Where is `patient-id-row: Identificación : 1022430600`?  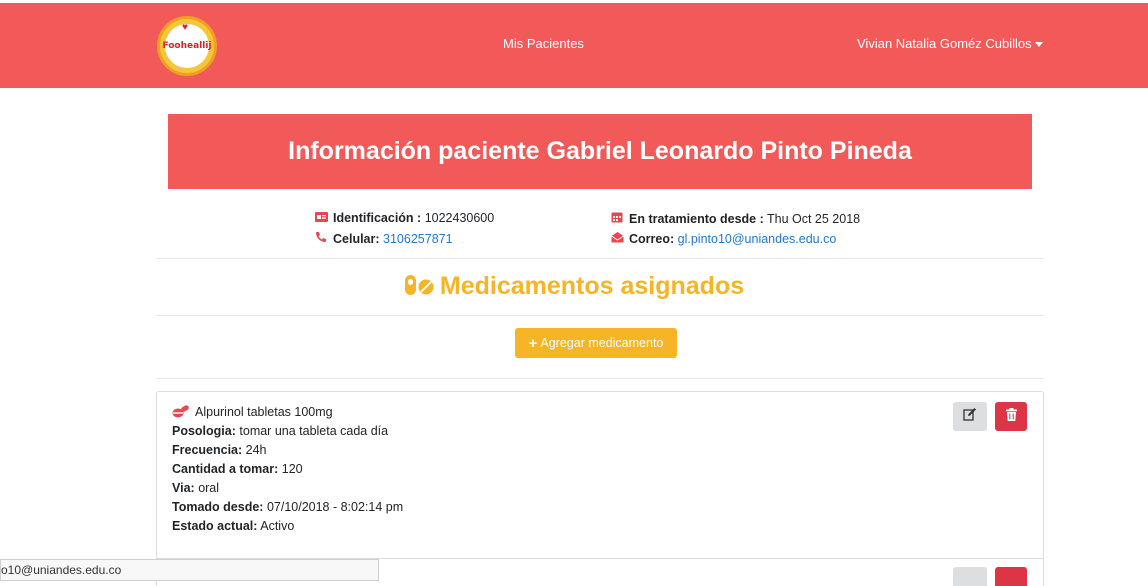 patient-id-row: Identificación : 1022430600 is located at coordinates (404, 218).